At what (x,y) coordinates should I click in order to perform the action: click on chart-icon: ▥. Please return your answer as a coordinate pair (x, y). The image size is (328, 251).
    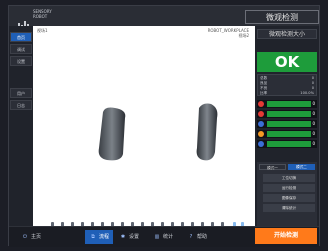
    Looking at the image, I should click on (157, 237).